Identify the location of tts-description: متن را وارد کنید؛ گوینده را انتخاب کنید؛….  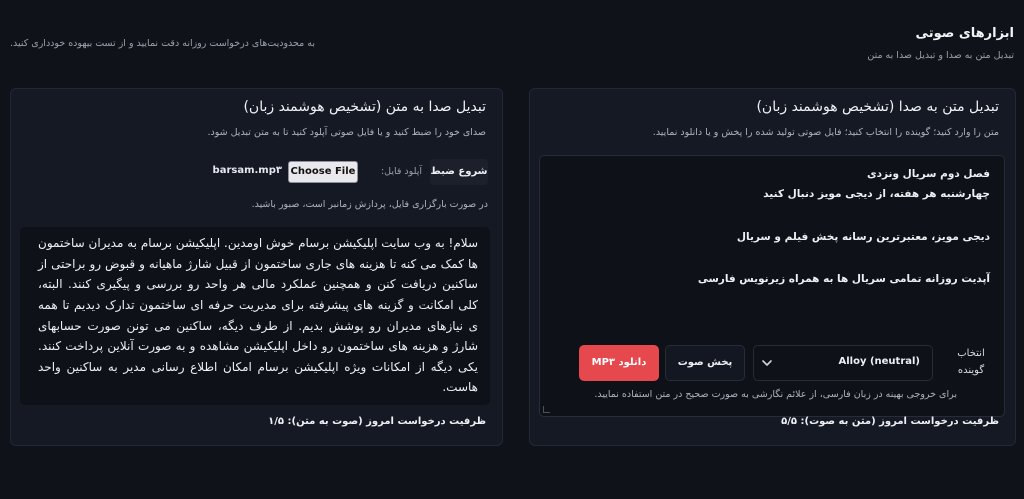
(825, 132).